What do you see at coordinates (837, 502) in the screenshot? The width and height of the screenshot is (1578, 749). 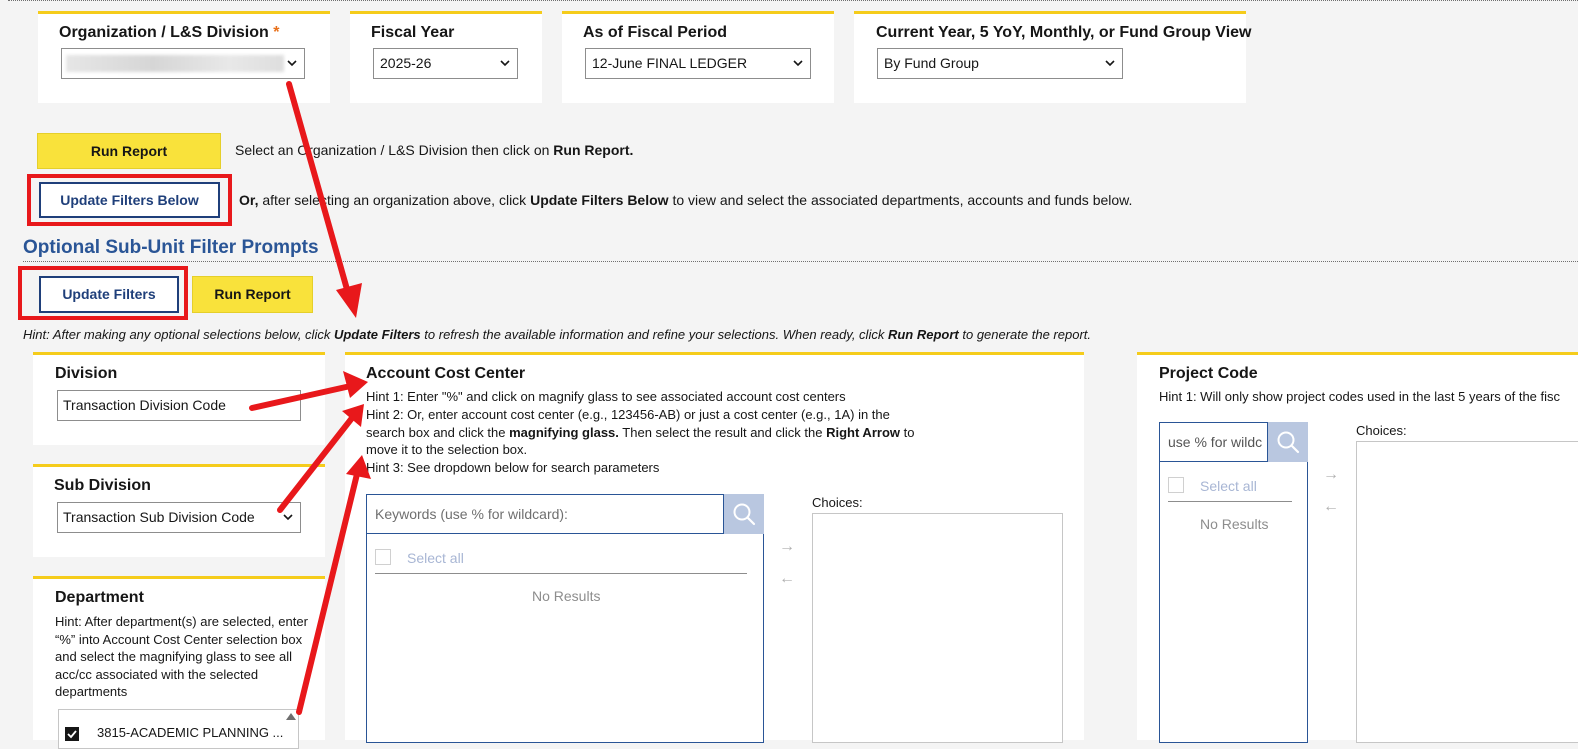 I see `acc-choices-label: Choices:` at bounding box center [837, 502].